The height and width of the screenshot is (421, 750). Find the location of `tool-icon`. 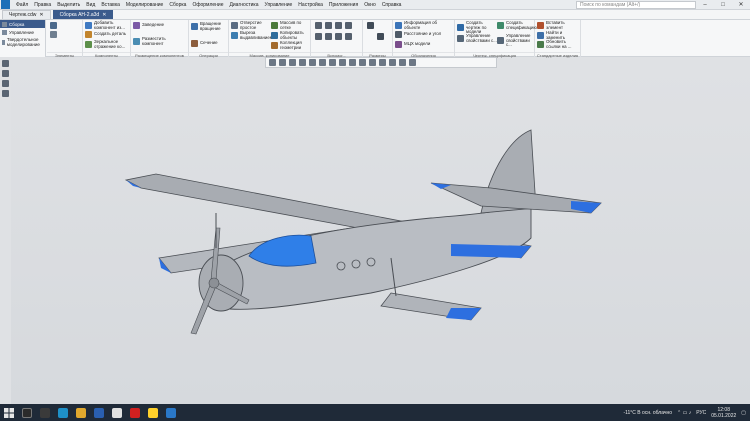

tool-icon is located at coordinates (318, 36).